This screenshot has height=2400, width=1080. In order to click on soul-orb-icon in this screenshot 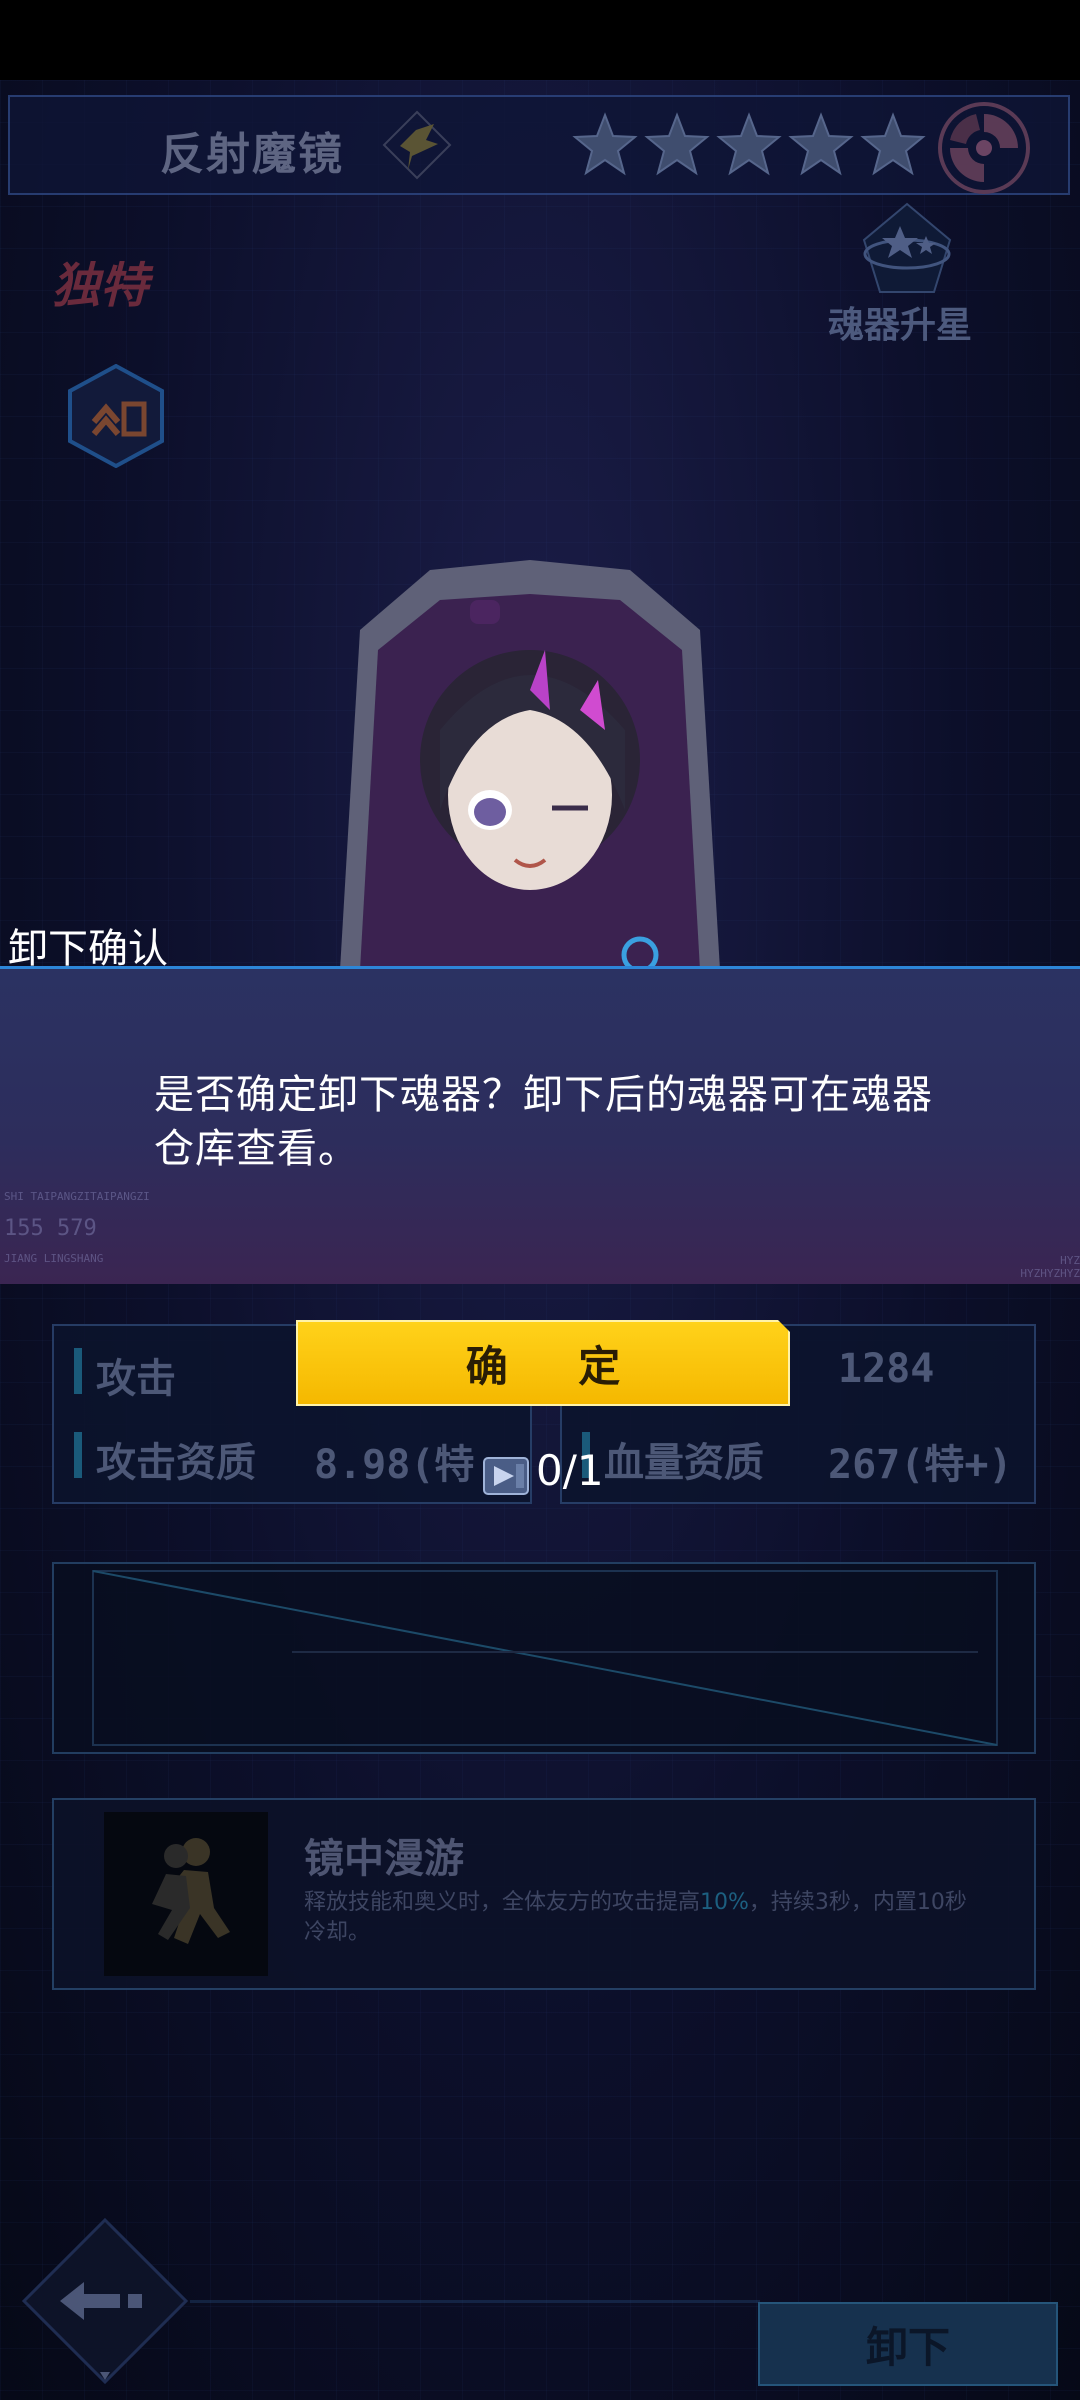, I will do `click(984, 148)`.